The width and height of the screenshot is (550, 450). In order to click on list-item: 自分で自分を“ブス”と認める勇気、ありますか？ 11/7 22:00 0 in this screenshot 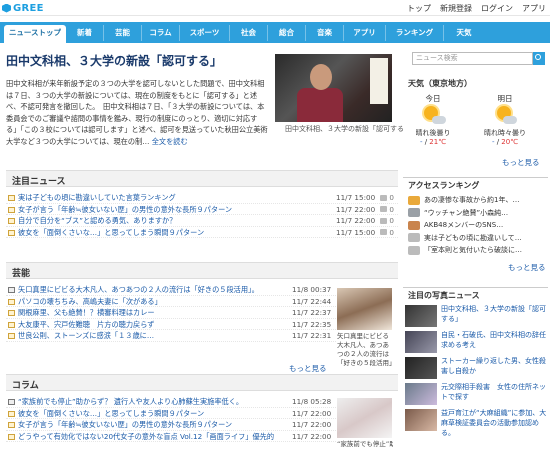, I will do `click(202, 221)`.